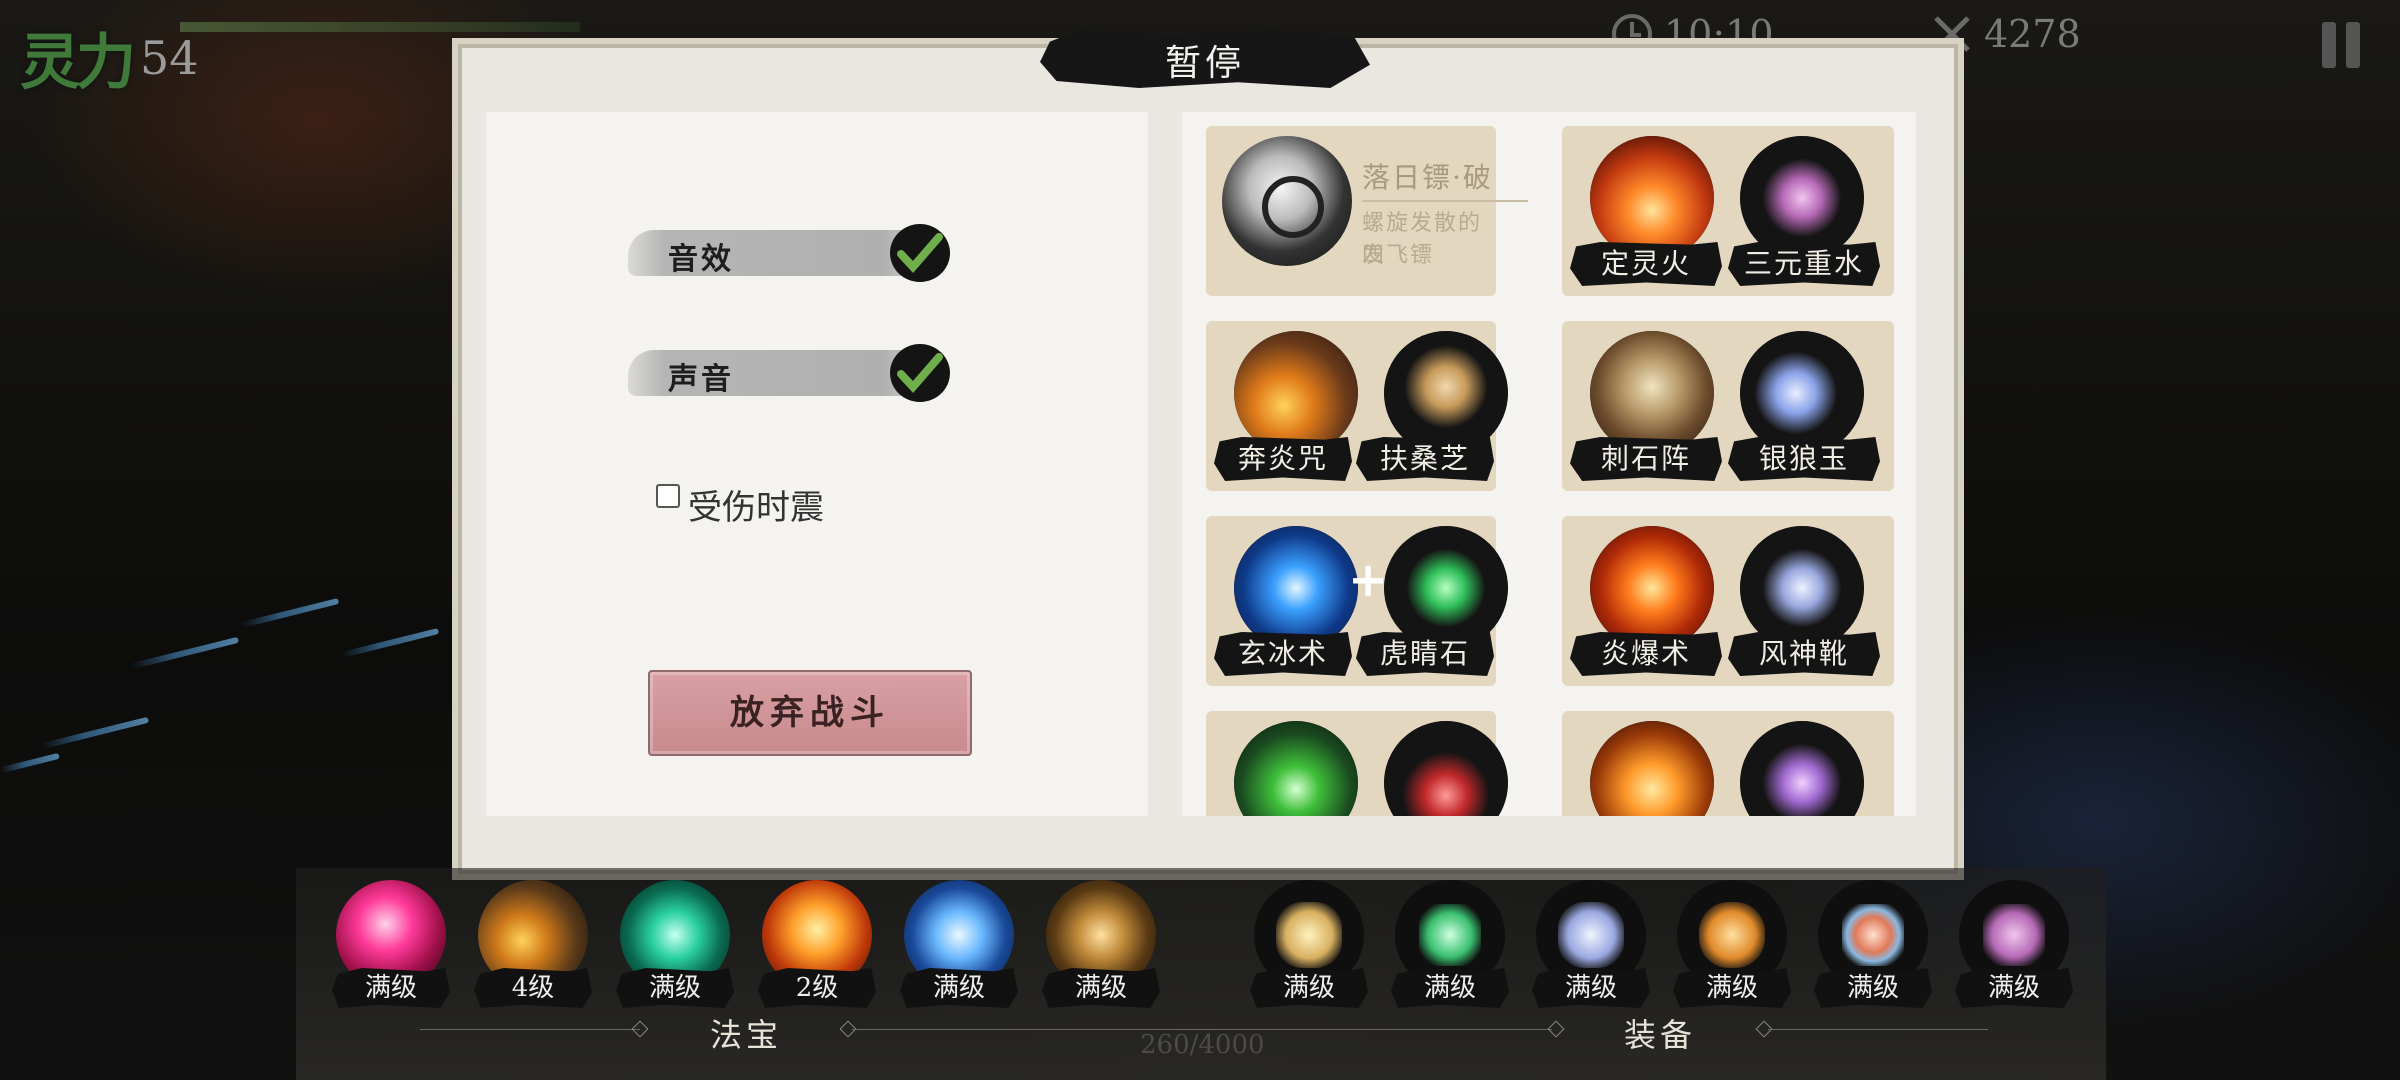 This screenshot has height=1080, width=2400. Describe the element at coordinates (1728, 601) in the screenshot. I see `skill-card: 炎爆术 风神靴` at that location.